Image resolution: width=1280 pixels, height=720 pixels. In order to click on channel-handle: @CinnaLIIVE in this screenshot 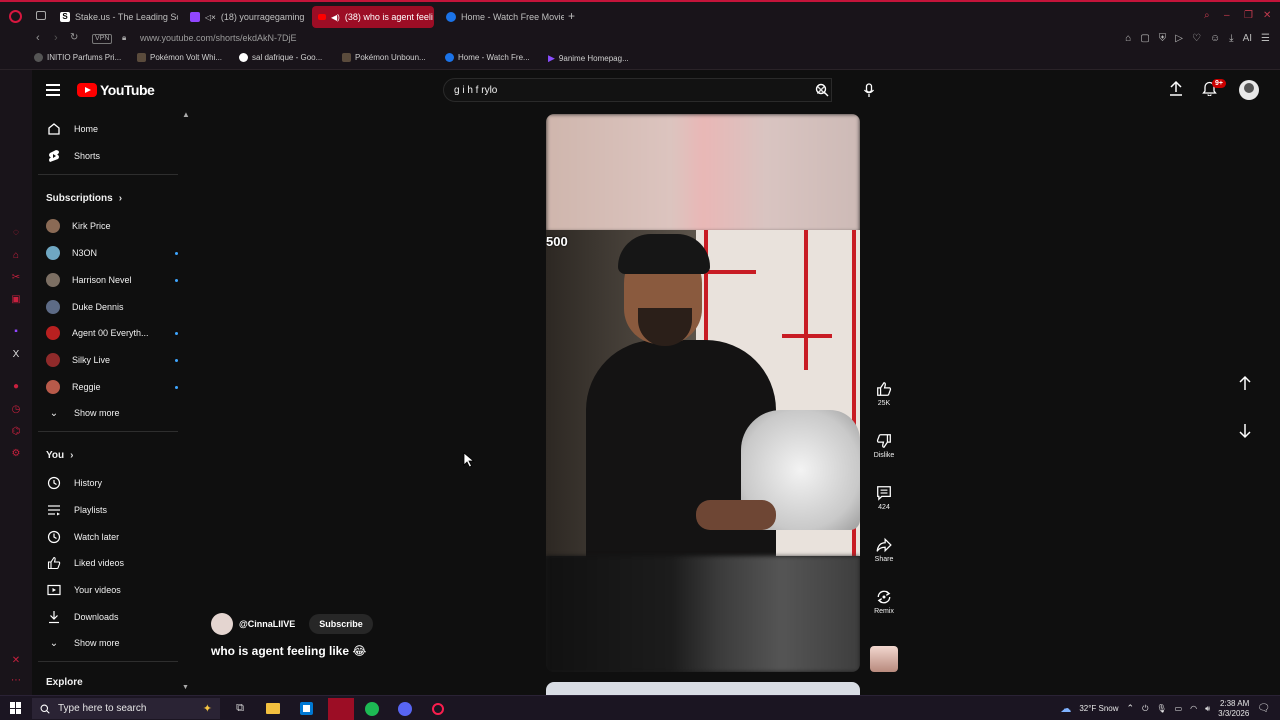, I will do `click(267, 624)`.